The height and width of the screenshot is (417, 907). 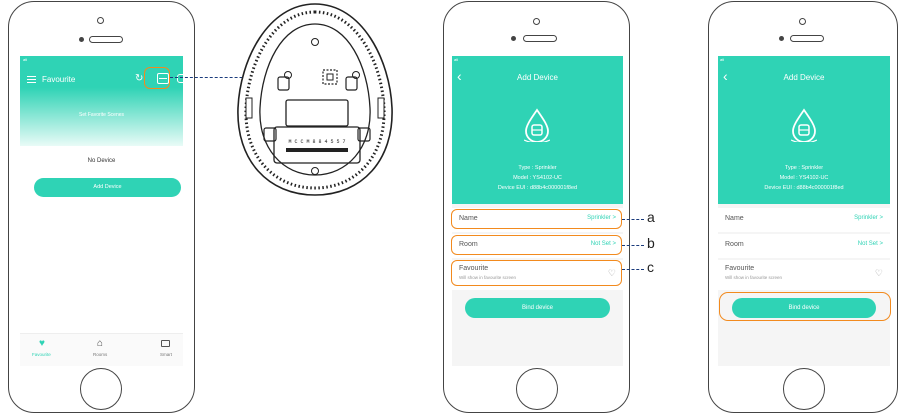 I want to click on leader-line-c, so click(x=633, y=269).